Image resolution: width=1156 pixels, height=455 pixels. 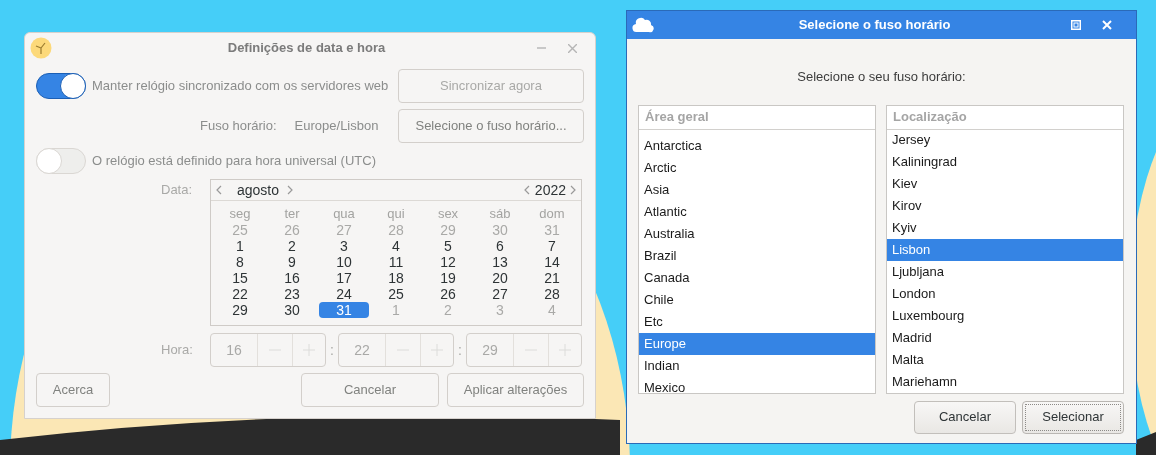 What do you see at coordinates (757, 189) in the screenshot?
I see `area-list-item: Asia` at bounding box center [757, 189].